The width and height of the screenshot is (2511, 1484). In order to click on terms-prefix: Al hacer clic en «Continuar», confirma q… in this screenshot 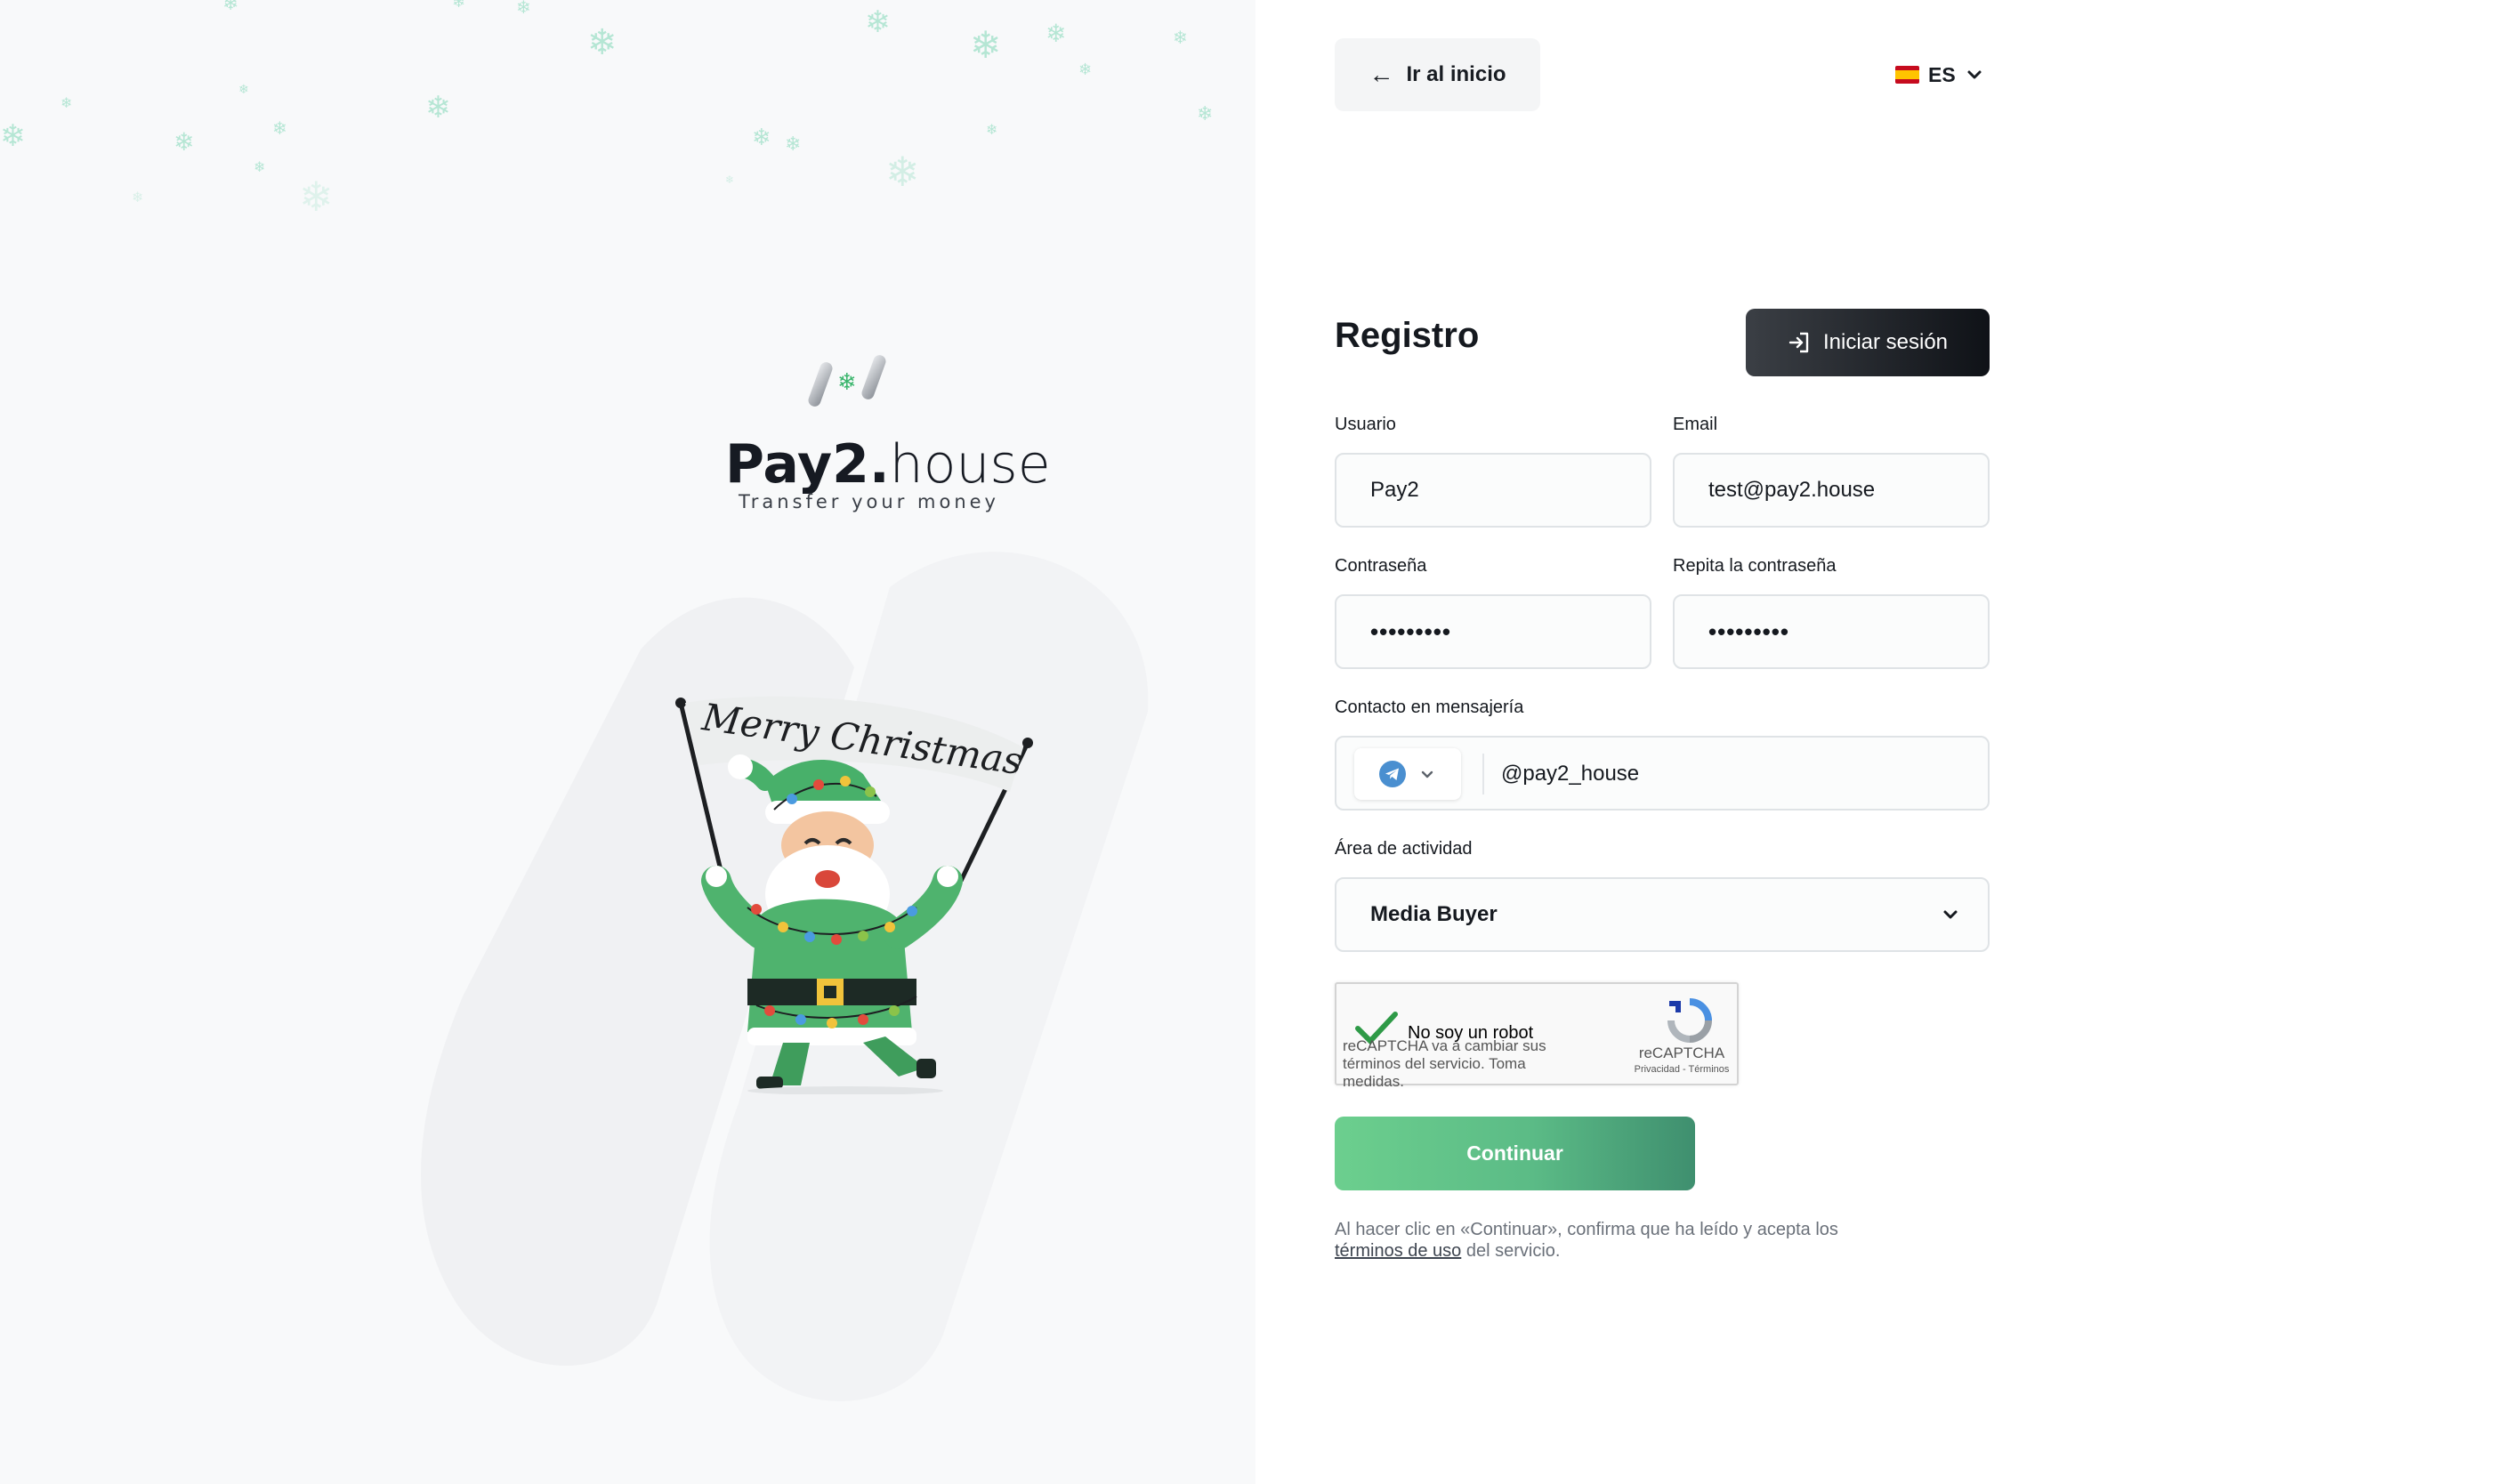, I will do `click(1586, 1229)`.